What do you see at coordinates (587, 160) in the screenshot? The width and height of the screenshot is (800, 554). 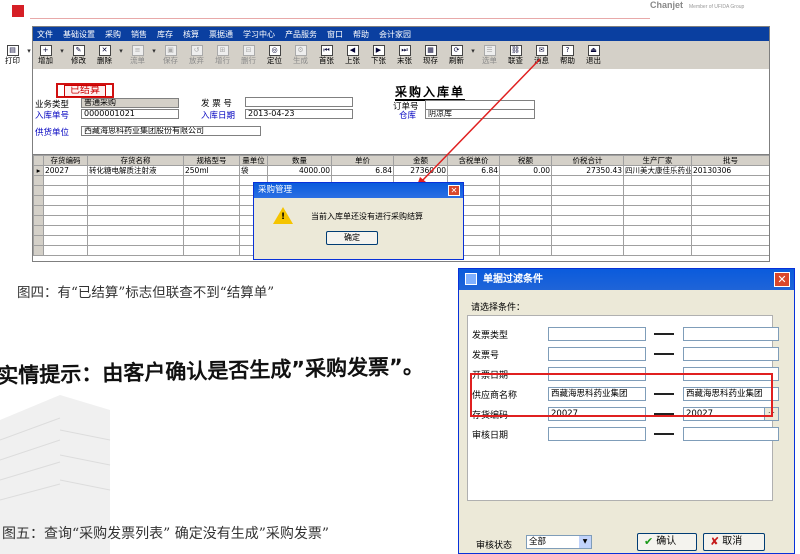 I see `column-header: 价税合计` at bounding box center [587, 160].